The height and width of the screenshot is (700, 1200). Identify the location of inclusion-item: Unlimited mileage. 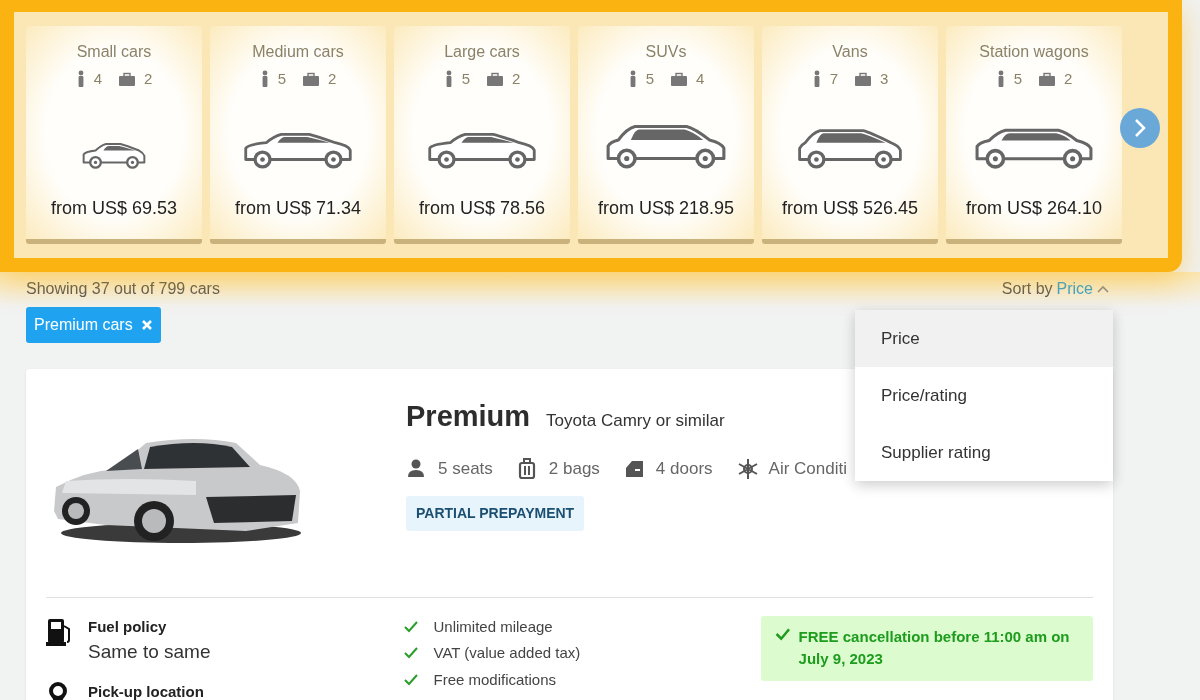
(493, 626).